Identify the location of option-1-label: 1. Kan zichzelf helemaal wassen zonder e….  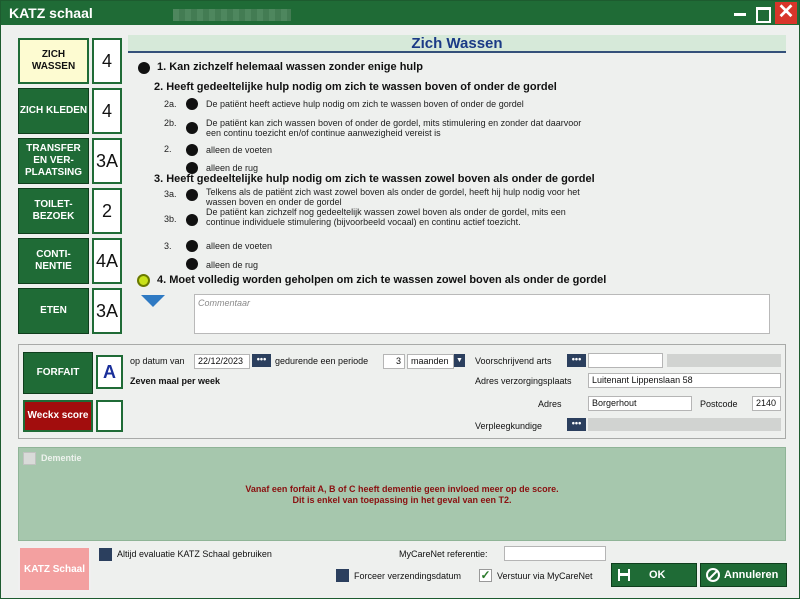
(290, 67).